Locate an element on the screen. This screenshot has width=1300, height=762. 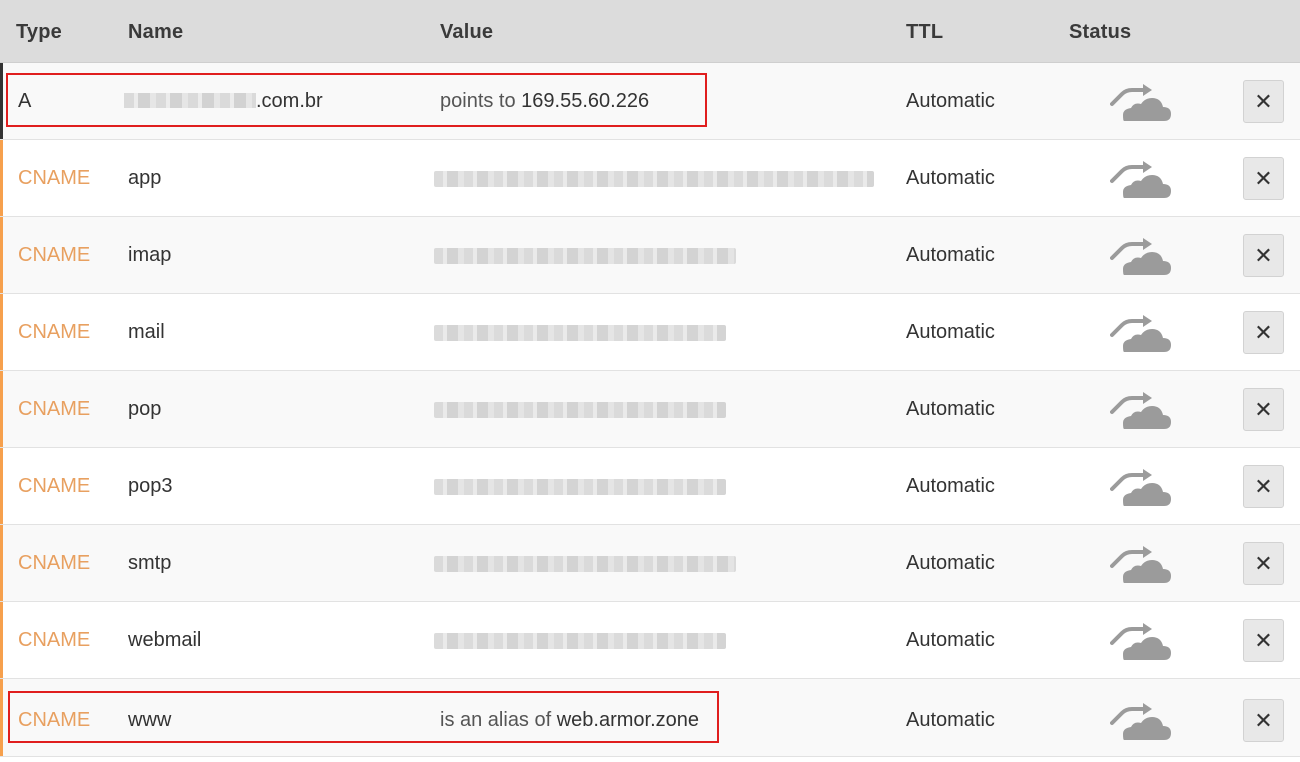
table-row: CNAME app Automatic ✕ is located at coordinates (650, 178).